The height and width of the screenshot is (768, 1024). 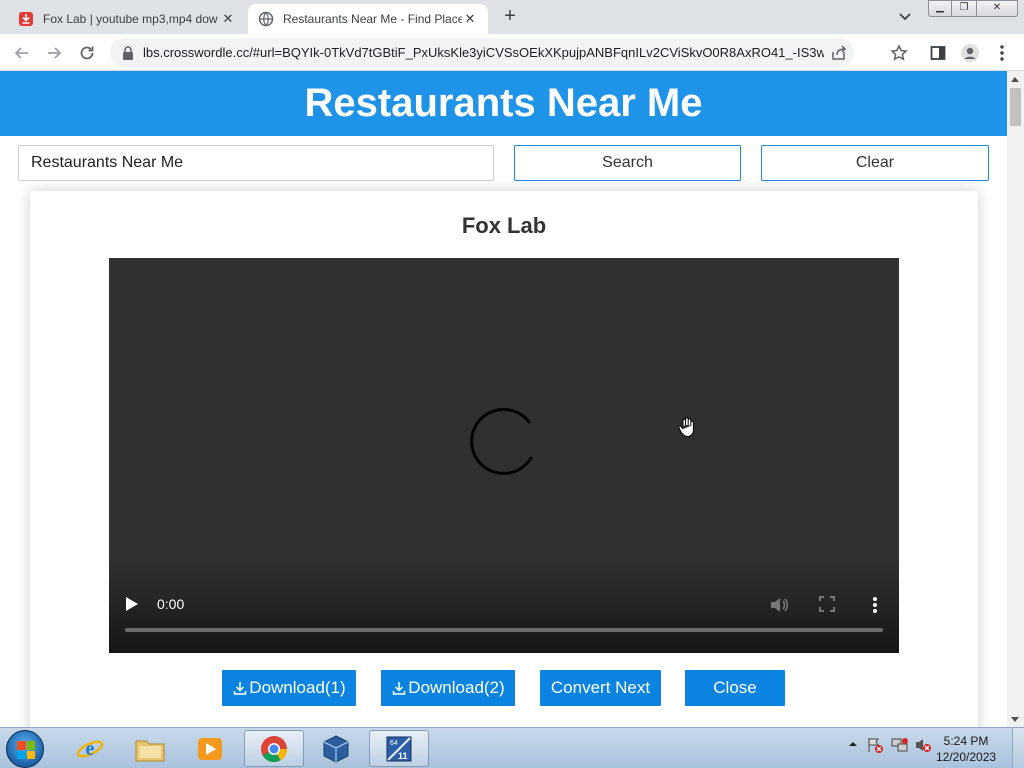 I want to click on tab-restaurants: Restaurants Near Me - Find Place ✕, so click(x=368, y=19).